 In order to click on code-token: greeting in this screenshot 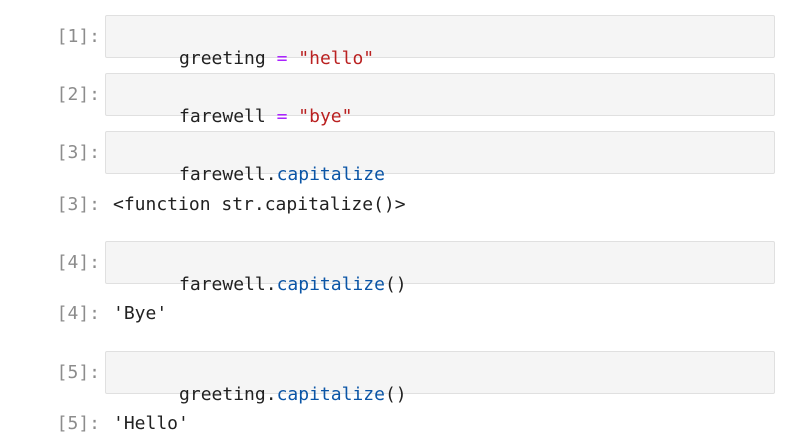, I will do `click(228, 58)`.